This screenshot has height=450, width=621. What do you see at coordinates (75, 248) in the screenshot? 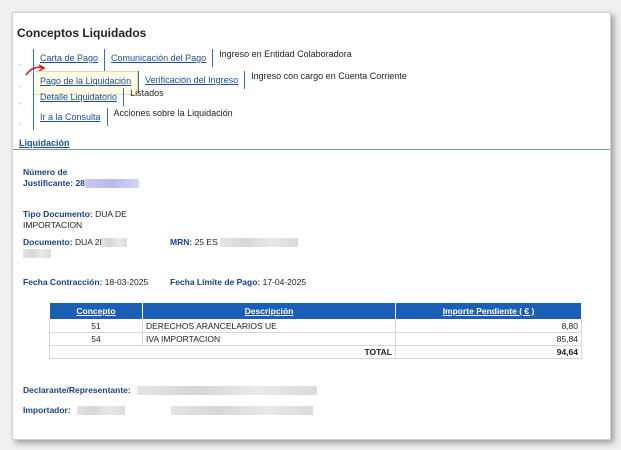
I see `documento-field: Documento: DUA 2l` at bounding box center [75, 248].